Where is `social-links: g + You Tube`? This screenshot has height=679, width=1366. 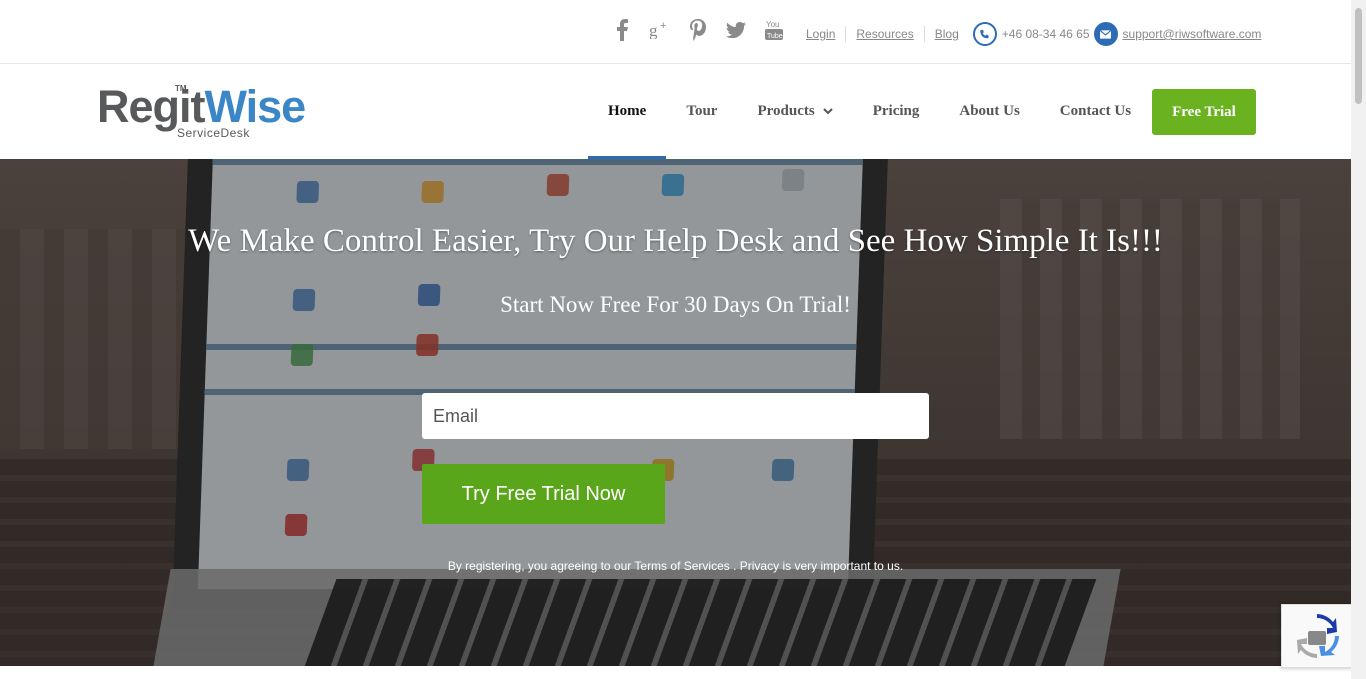
social-links: g + You Tube is located at coordinates (698, 30).